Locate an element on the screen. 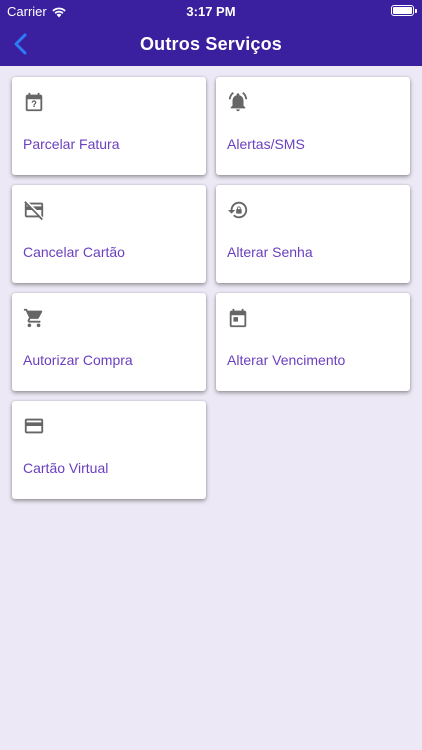 This screenshot has height=750, width=422. service-card-alterar-vencimento: Alterar Vencimento is located at coordinates (313, 342).